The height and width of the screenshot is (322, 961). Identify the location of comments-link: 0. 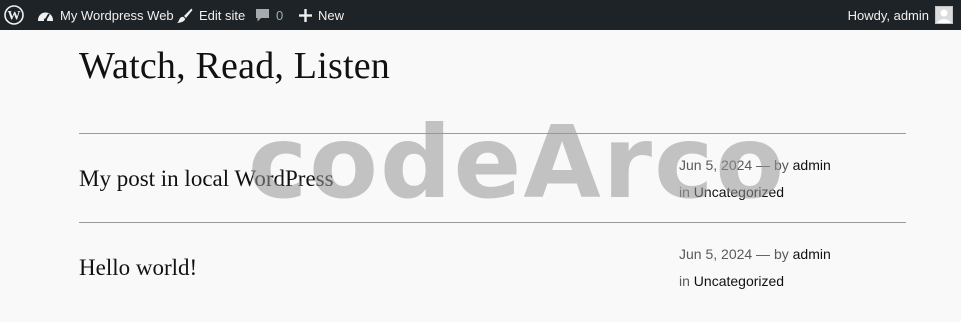
(269, 15).